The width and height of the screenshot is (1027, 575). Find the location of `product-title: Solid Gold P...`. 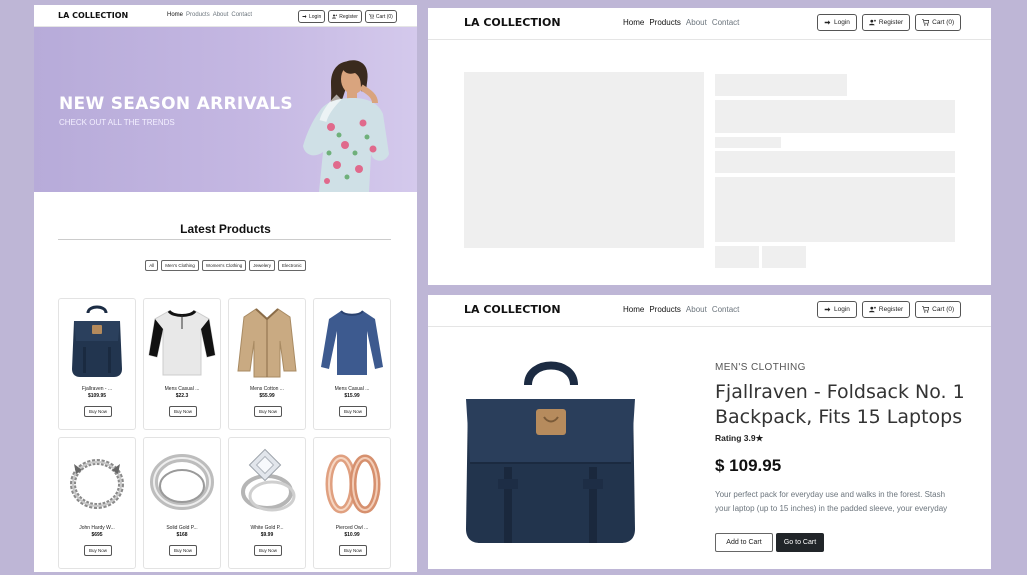

product-title: Solid Gold P... is located at coordinates (182, 528).